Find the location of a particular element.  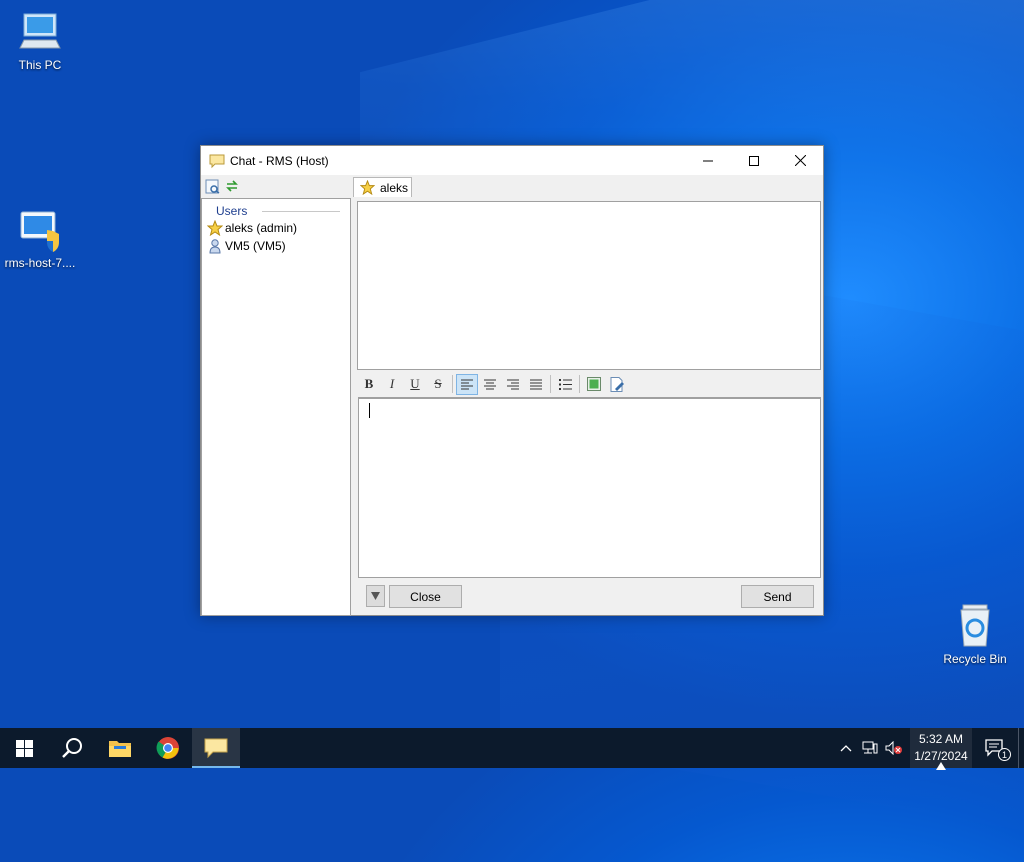

underline-button: U is located at coordinates (415, 384).